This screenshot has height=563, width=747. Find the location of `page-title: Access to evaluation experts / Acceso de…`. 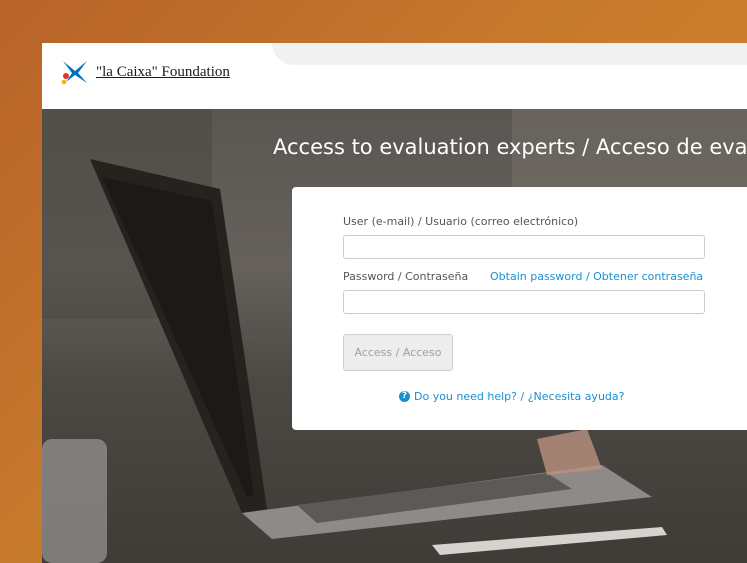

page-title: Access to evaluation experts / Acceso de… is located at coordinates (510, 147).